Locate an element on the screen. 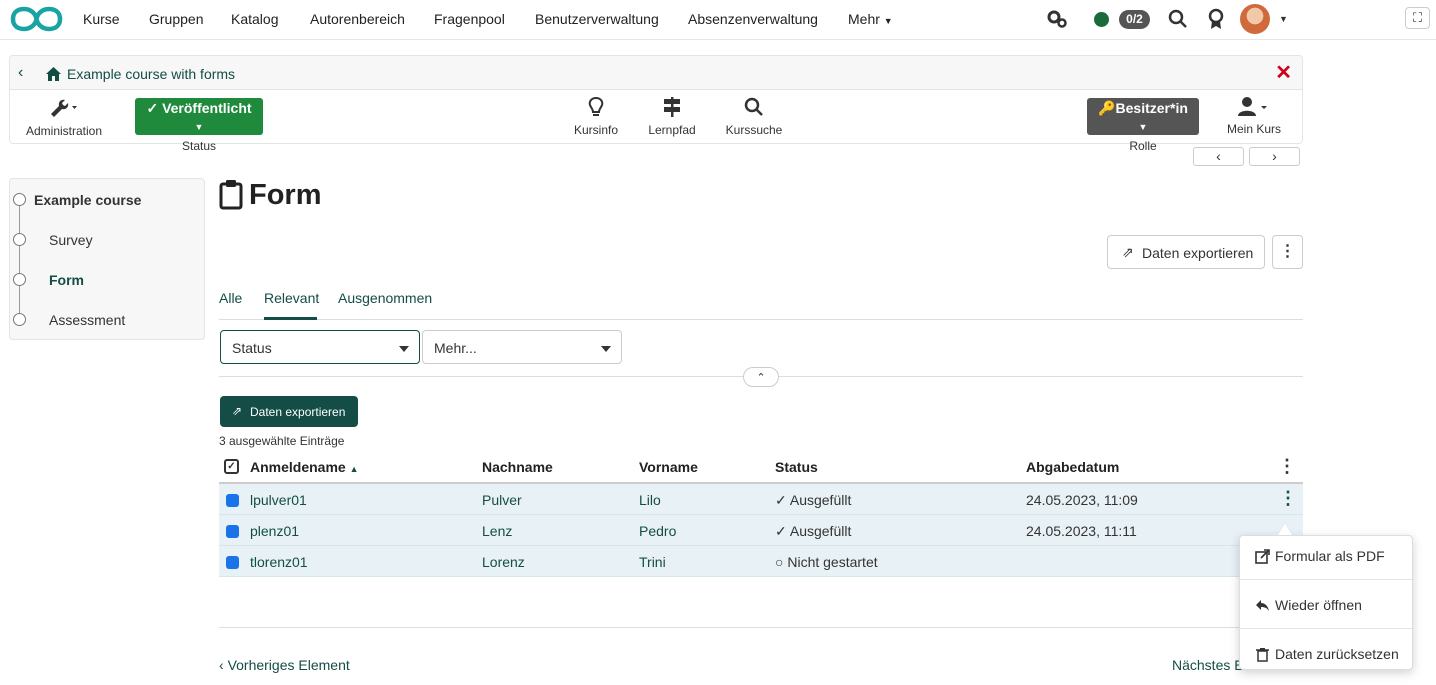  role-menu: 🔑Besitzer*in ▼ Rolle is located at coordinates (1143, 125).